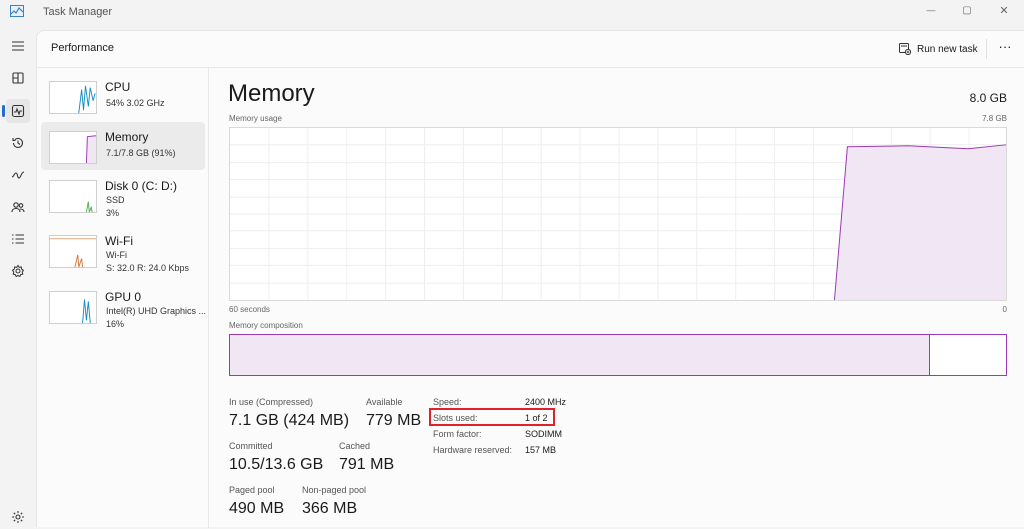 The width and height of the screenshot is (1024, 529). I want to click on committed-value: 10.5/13.6 GB, so click(276, 464).